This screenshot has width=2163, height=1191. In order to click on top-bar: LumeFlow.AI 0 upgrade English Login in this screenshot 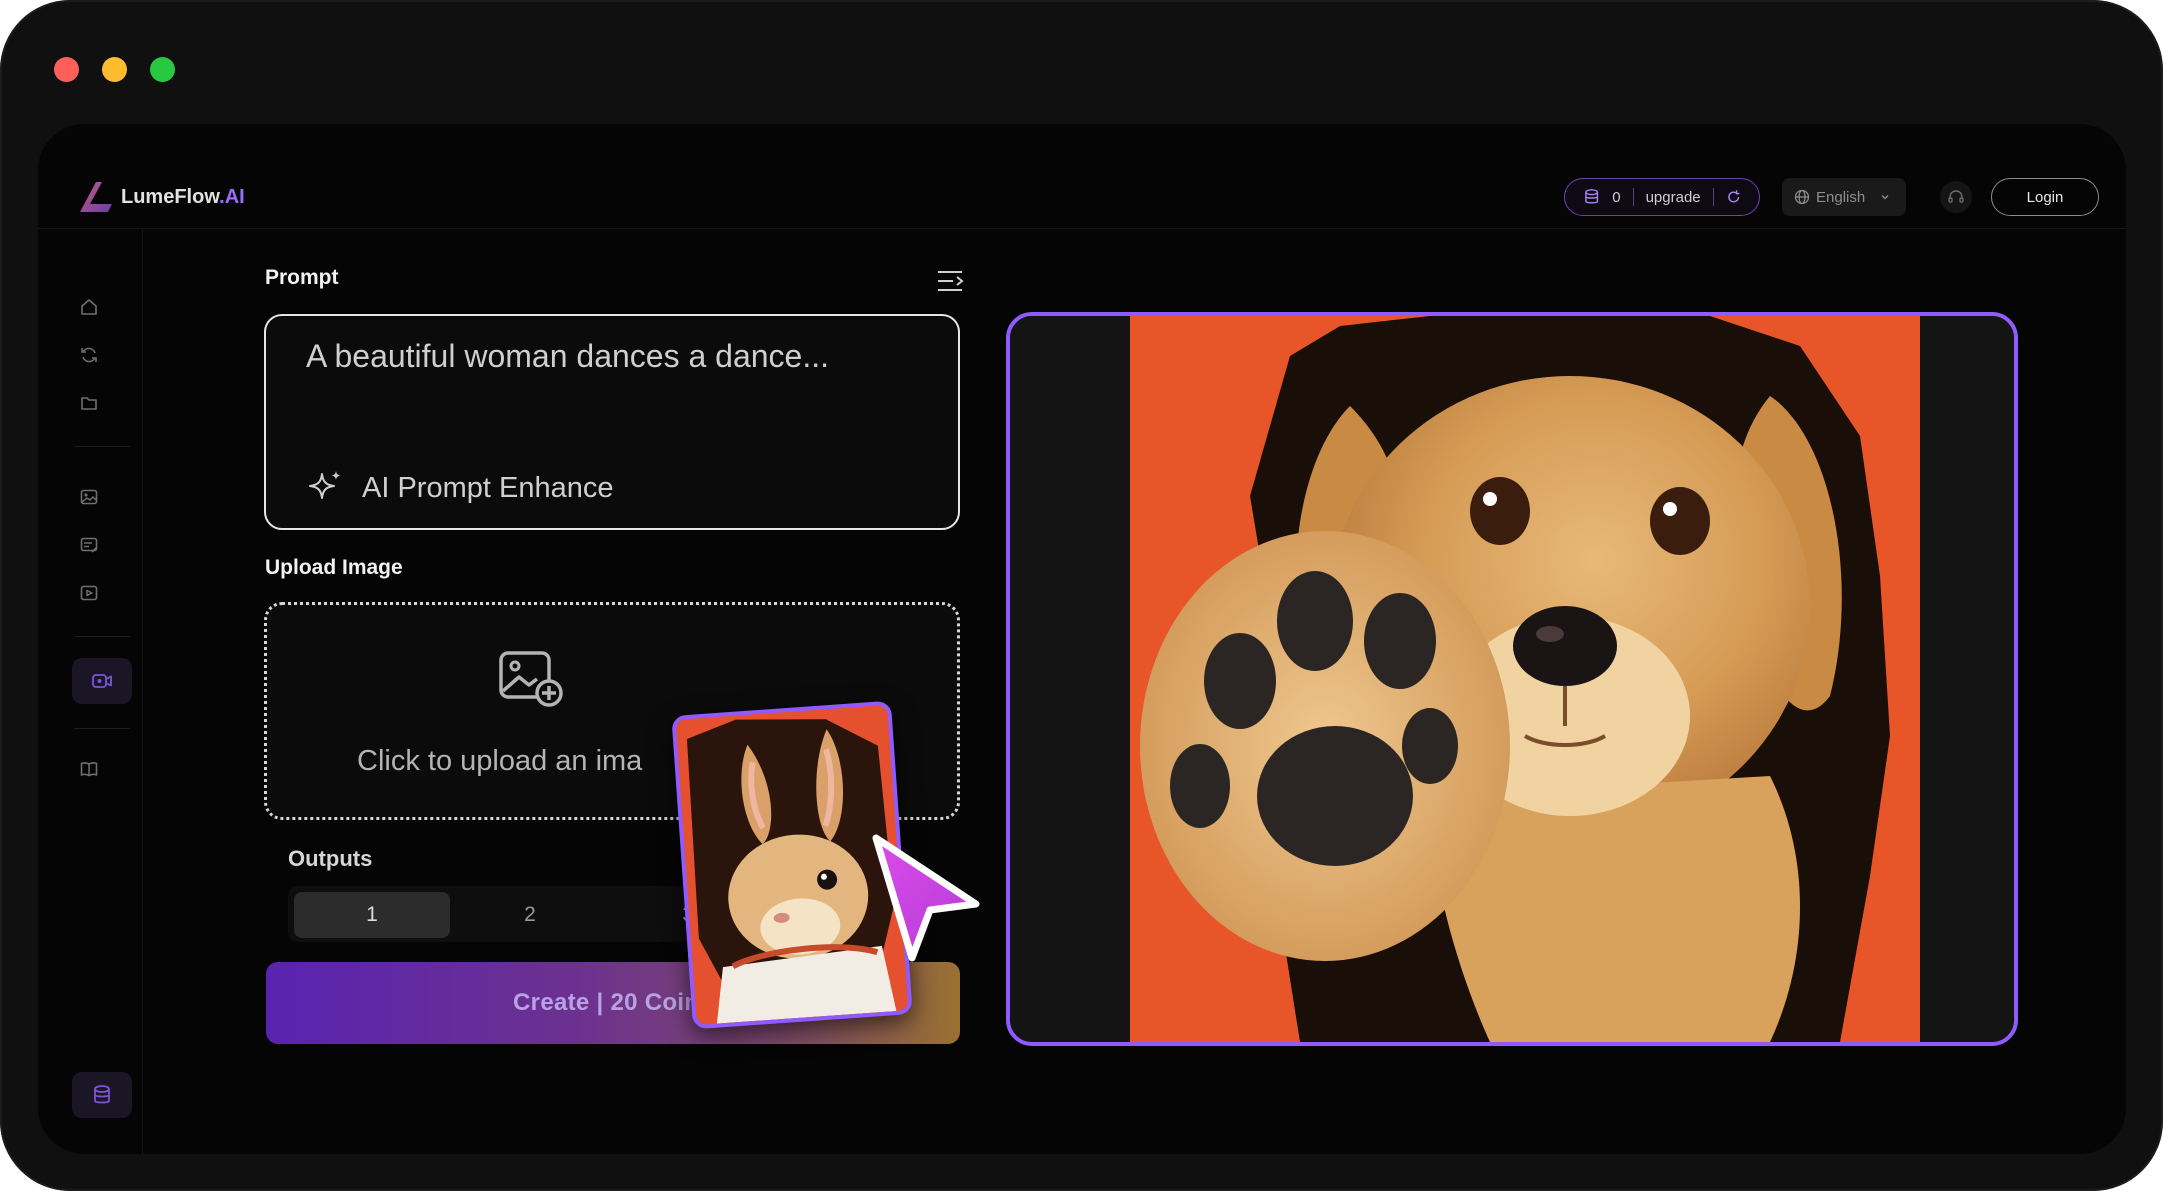, I will do `click(1082, 176)`.